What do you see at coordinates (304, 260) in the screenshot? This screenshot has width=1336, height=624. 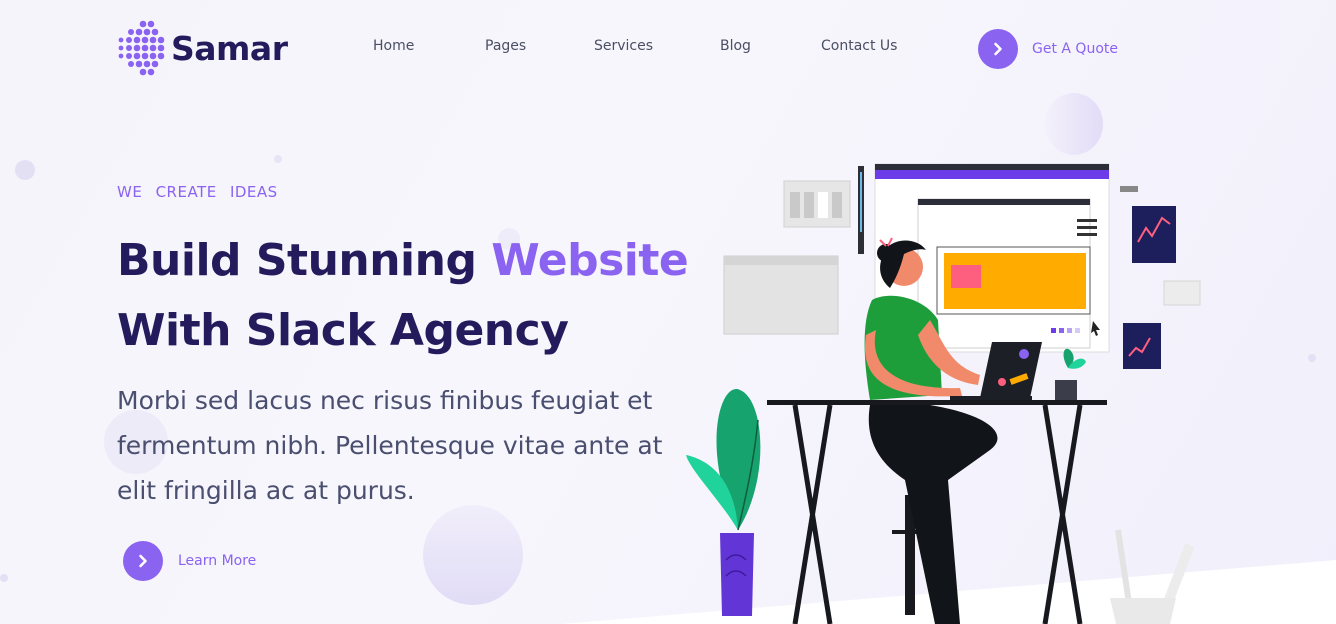 I see `headline-part-1: Build Stunning` at bounding box center [304, 260].